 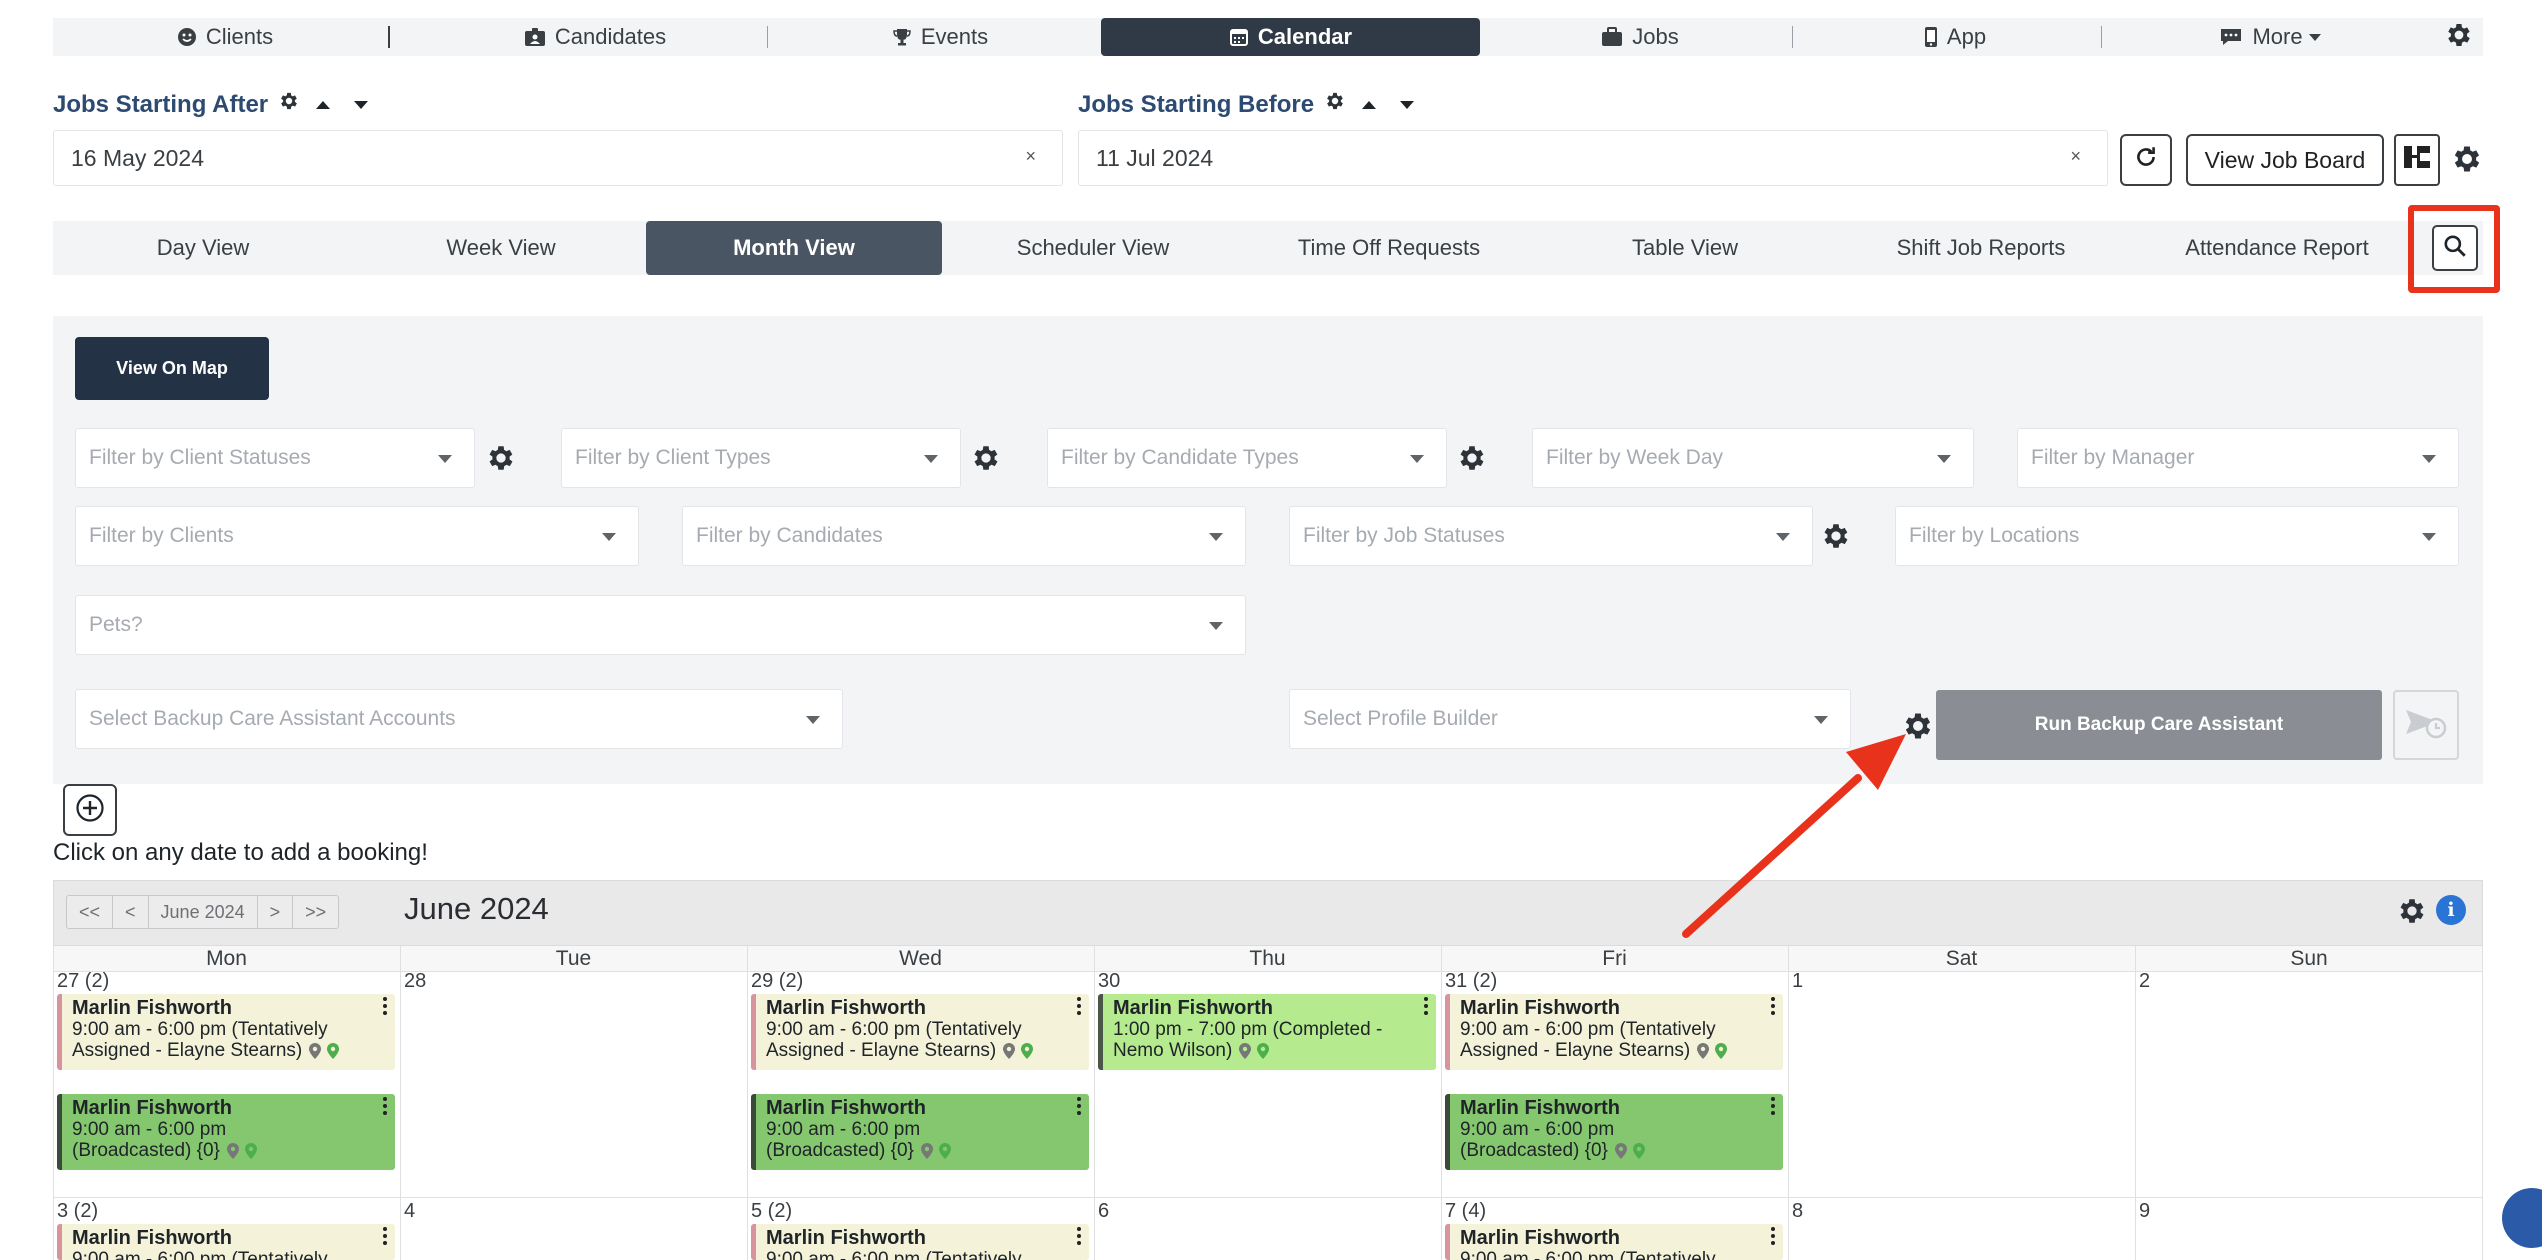 What do you see at coordinates (415, 981) in the screenshot?
I see `date-cell-number: 28` at bounding box center [415, 981].